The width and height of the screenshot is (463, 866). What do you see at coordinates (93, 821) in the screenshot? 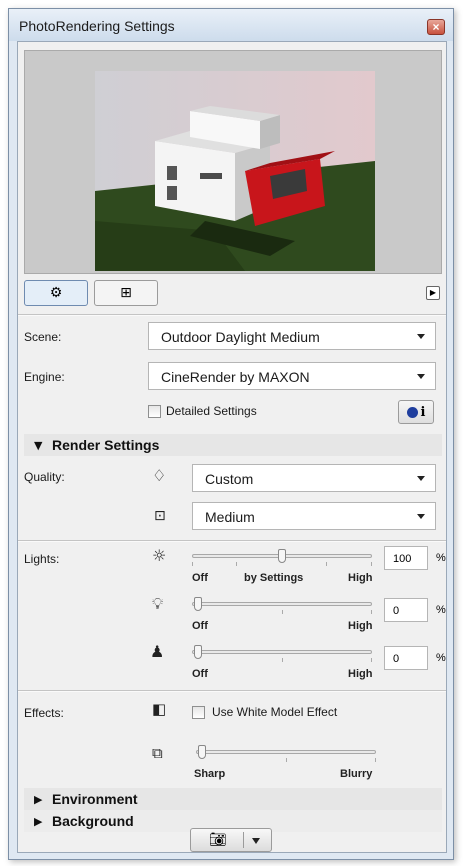
I see `background-title: Background` at bounding box center [93, 821].